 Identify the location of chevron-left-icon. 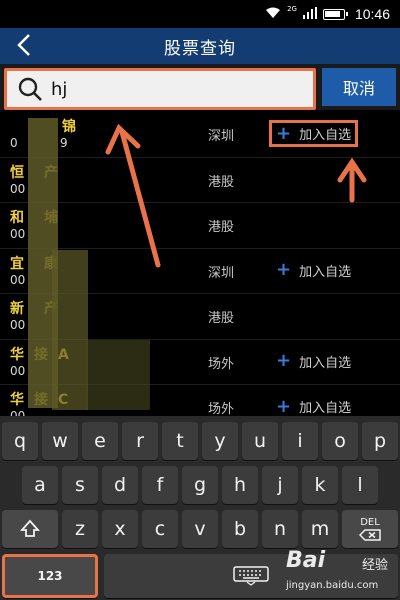
(23, 45).